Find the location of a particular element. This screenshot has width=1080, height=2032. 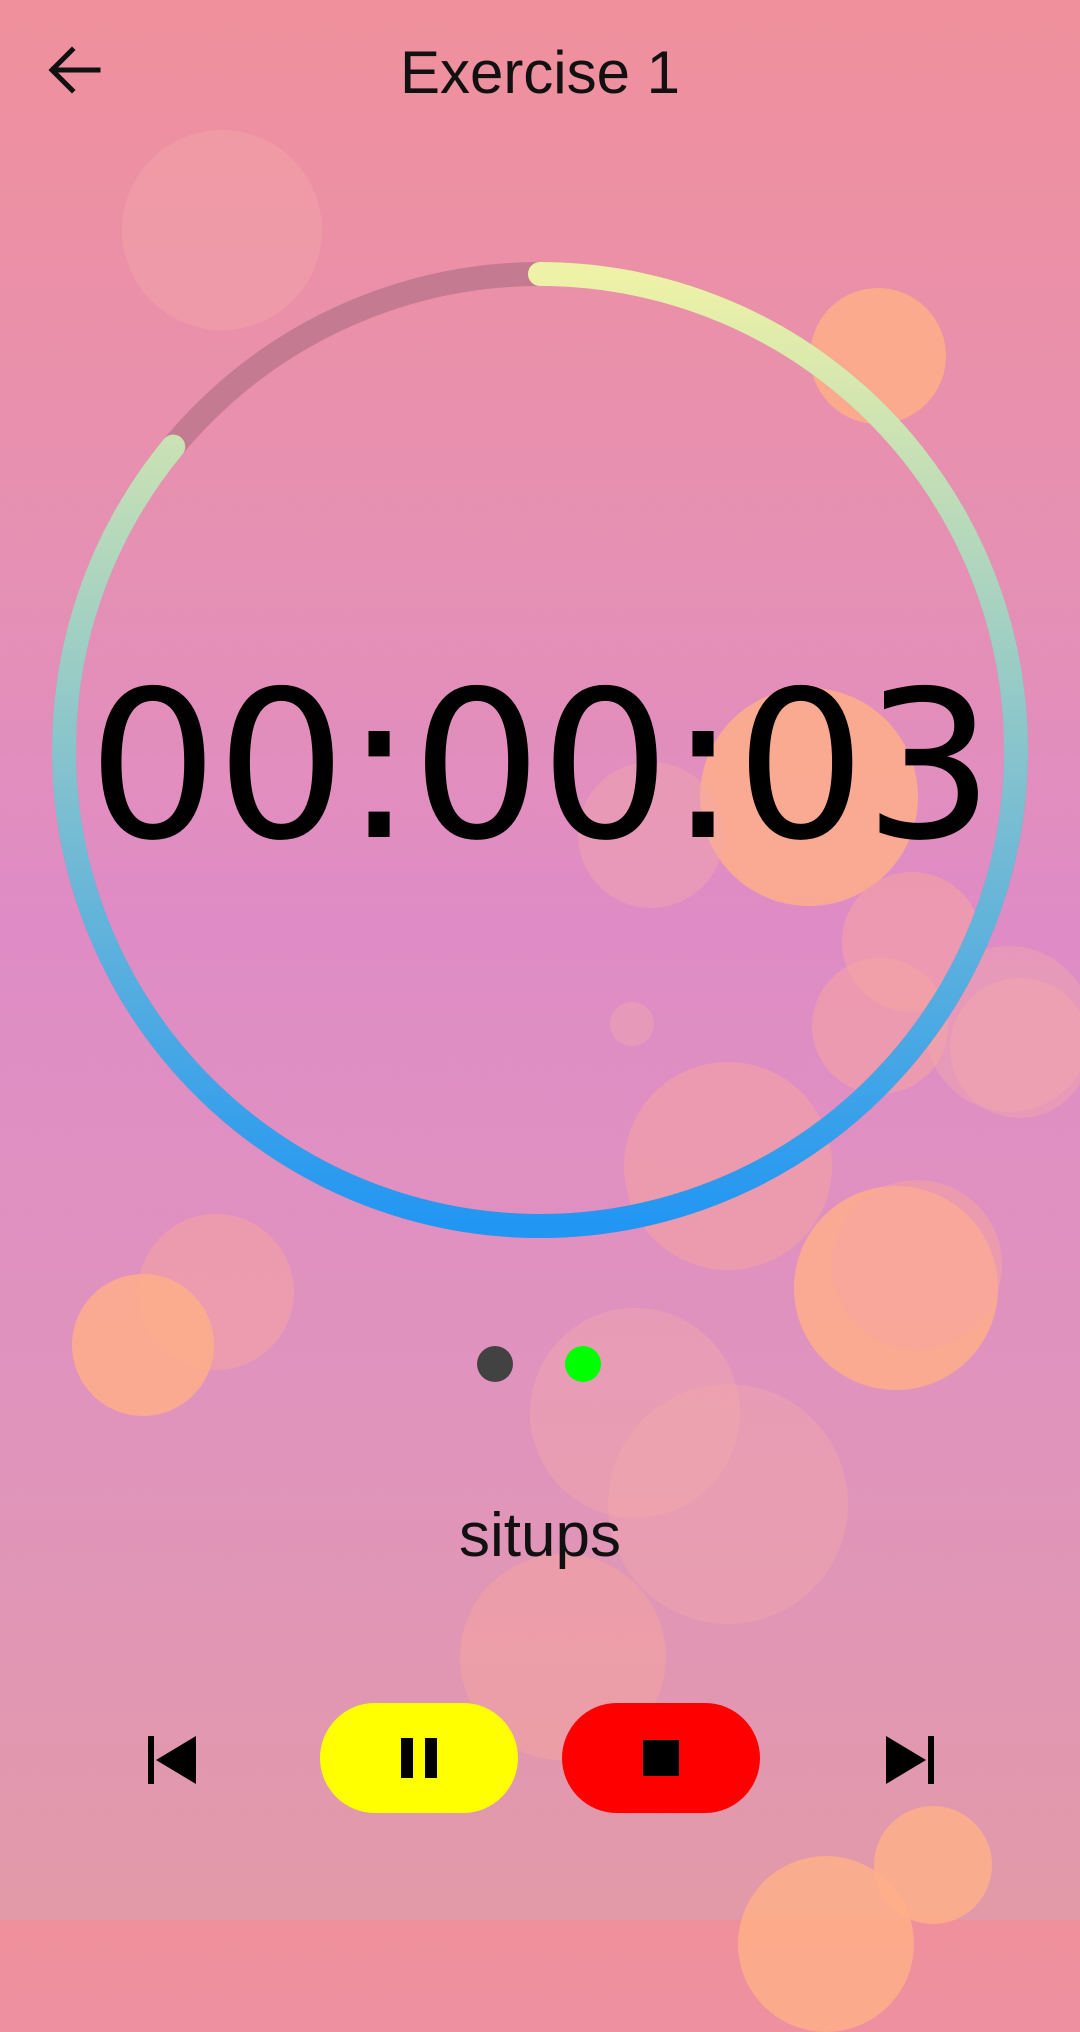

elapsed-time: 00:00:03 is located at coordinates (541, 767).